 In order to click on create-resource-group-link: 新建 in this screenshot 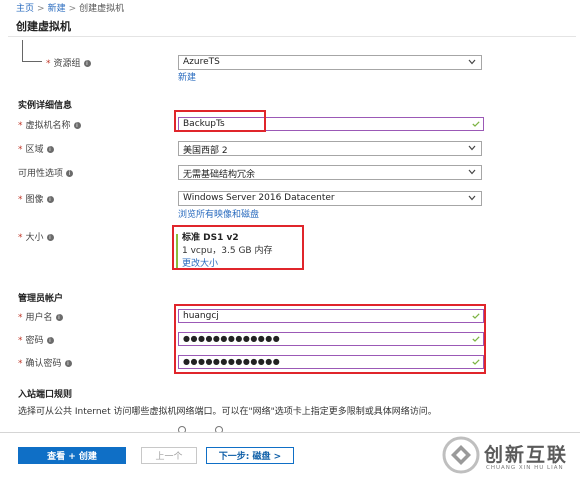, I will do `click(187, 76)`.